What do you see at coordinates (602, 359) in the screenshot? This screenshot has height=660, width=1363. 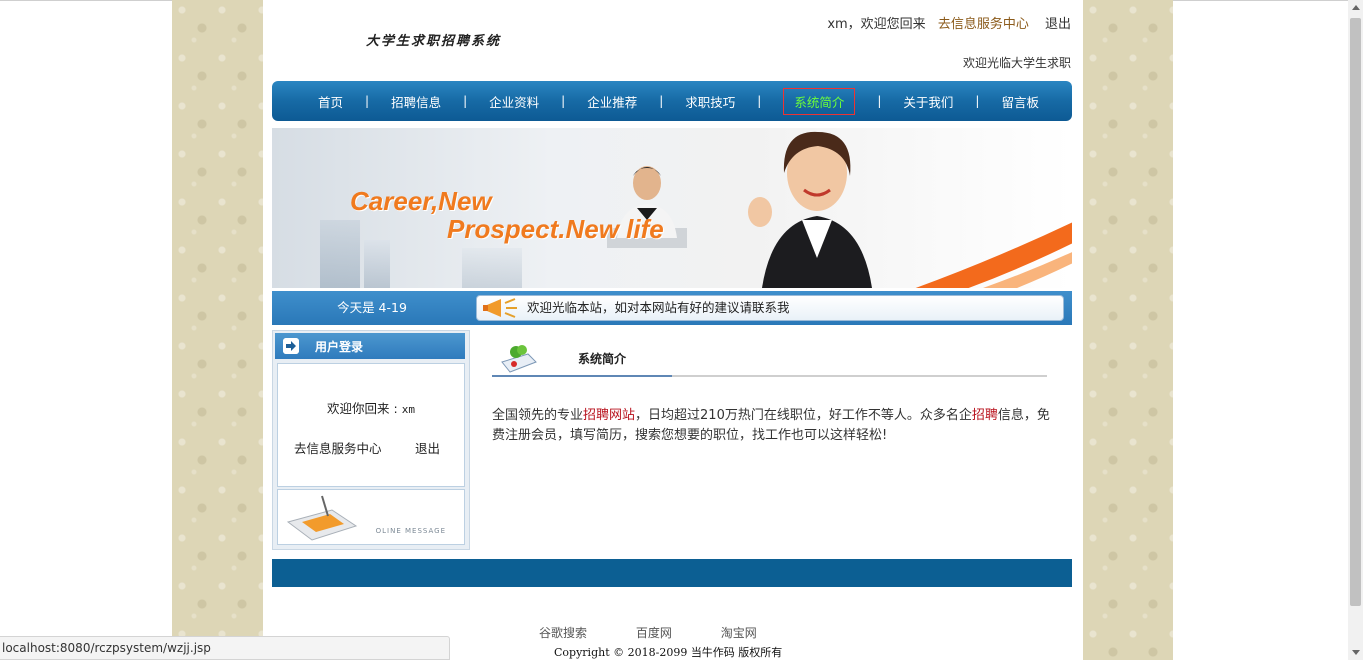 I see `section-title: 系统简介` at bounding box center [602, 359].